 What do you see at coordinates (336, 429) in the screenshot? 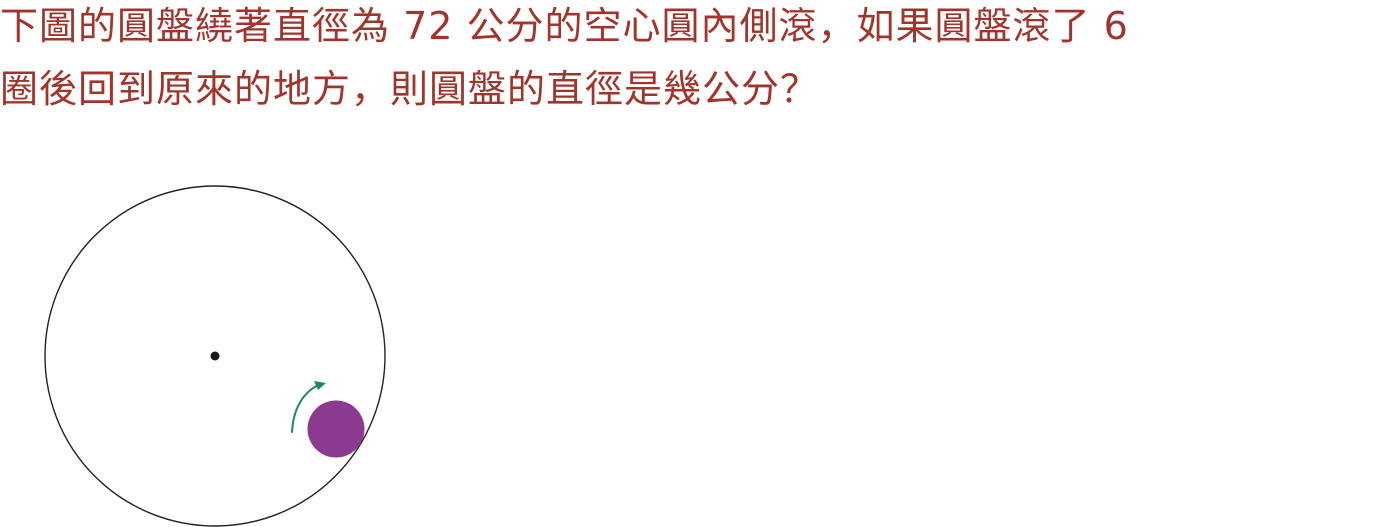
I see `rolling-disc` at bounding box center [336, 429].